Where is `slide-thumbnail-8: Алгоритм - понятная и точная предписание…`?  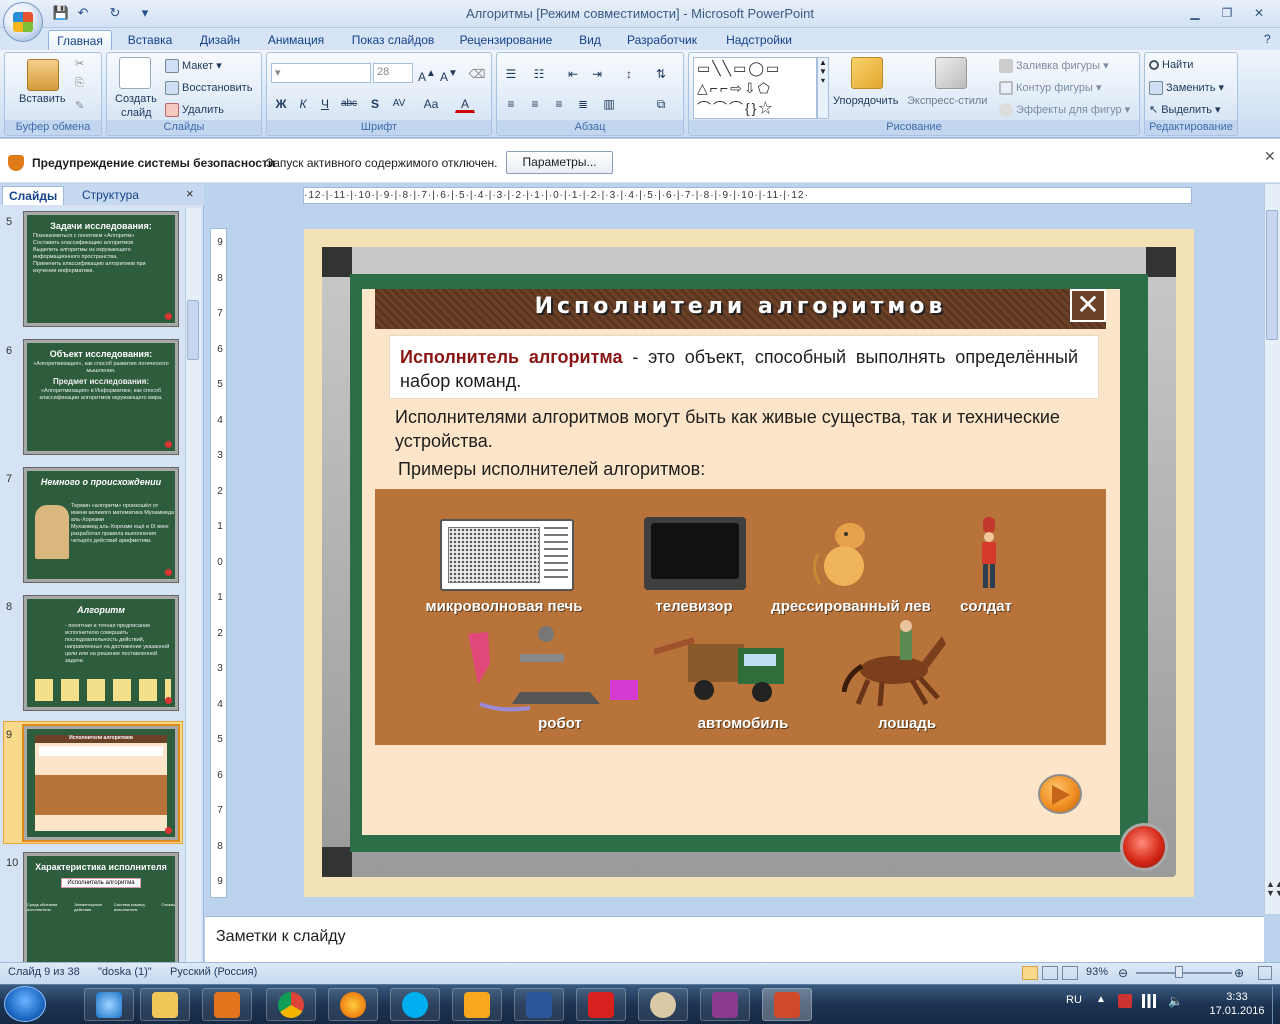
slide-thumbnail-8: Алгоритм - понятная и точная предписание… is located at coordinates (101, 653).